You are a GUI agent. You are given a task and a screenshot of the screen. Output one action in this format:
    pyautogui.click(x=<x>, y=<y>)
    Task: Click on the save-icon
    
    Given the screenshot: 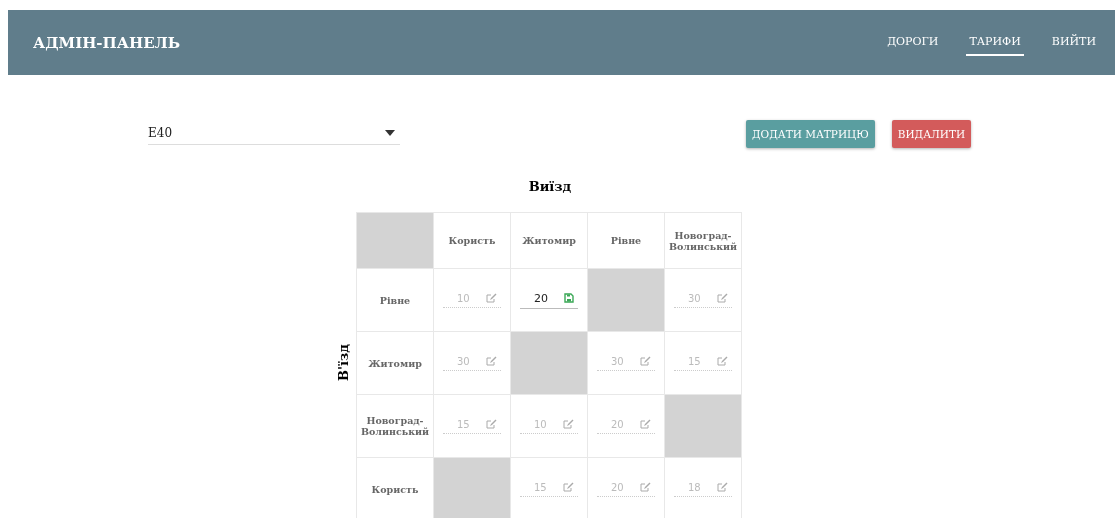 What is the action you would take?
    pyautogui.click(x=569, y=298)
    